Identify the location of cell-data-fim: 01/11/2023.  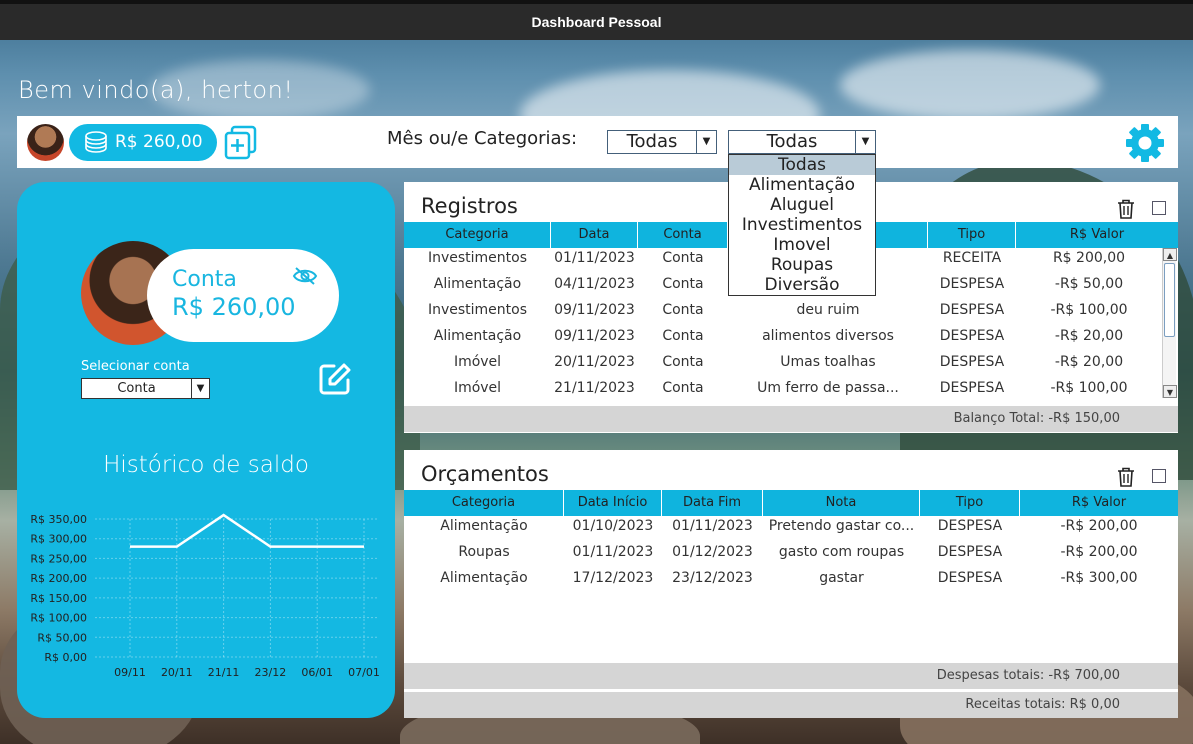
(712, 526).